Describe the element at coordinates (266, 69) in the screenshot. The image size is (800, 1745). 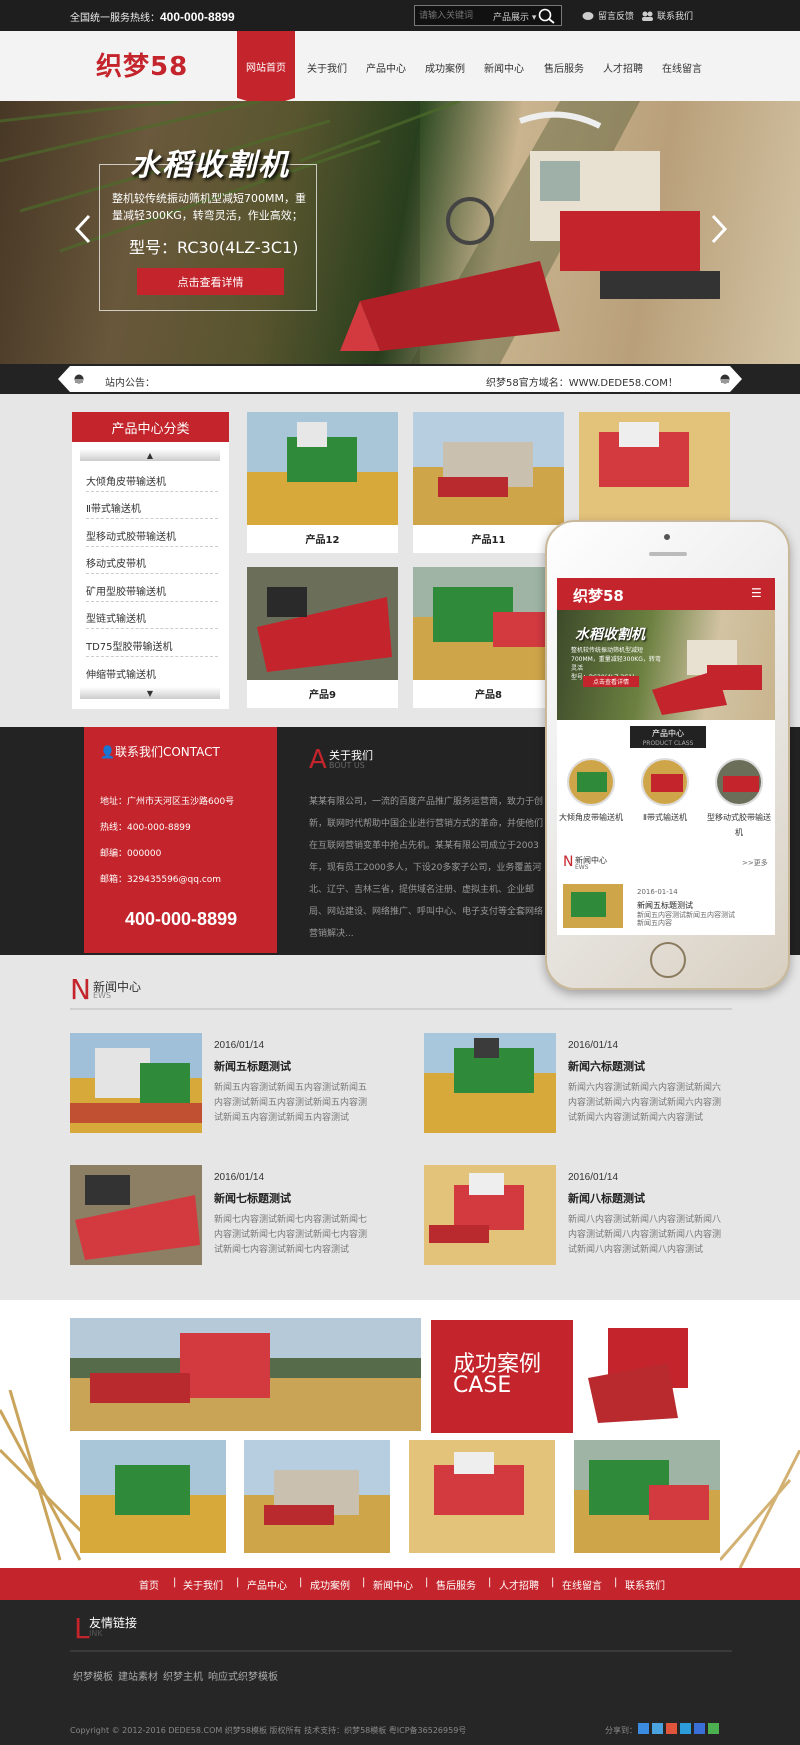
I see `nav-home: 网站首页` at that location.